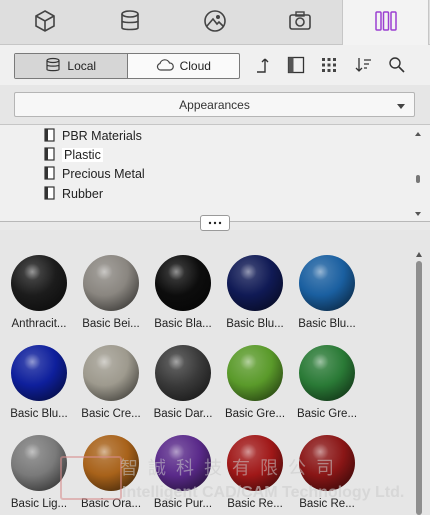  I want to click on tab-camera, so click(299, 22).